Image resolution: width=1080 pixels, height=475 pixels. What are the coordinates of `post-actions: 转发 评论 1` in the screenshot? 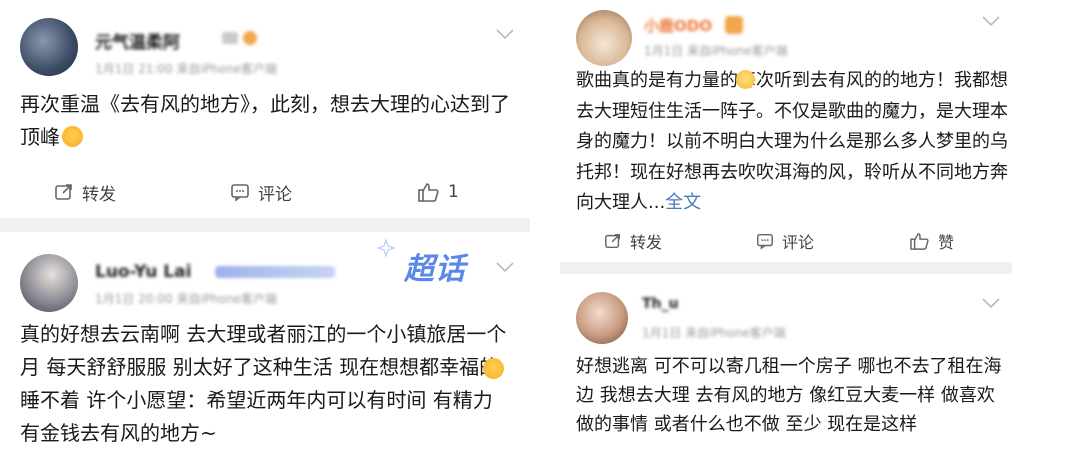 It's located at (265, 192).